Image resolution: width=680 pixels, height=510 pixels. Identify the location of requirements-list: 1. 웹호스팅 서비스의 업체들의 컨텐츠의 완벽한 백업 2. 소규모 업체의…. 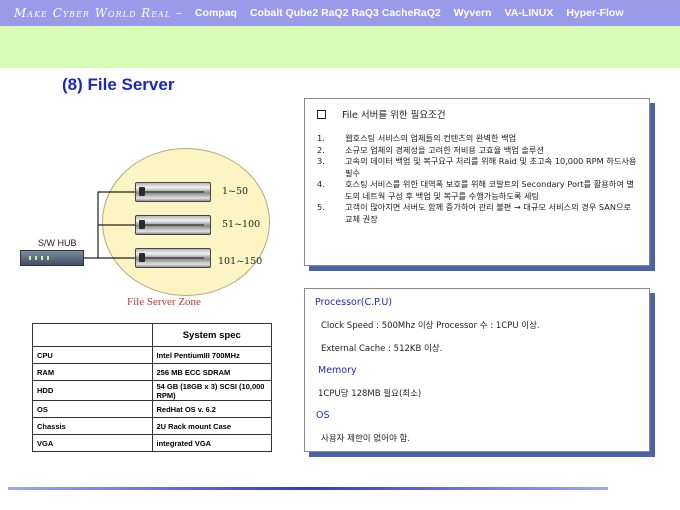
(477, 179).